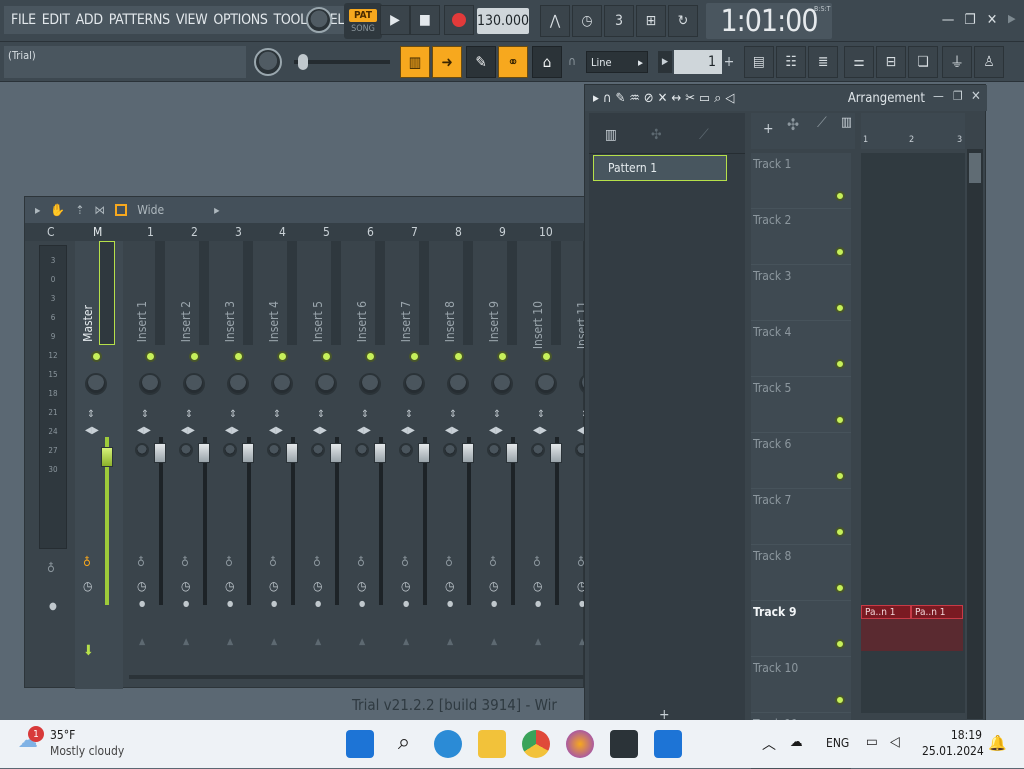  What do you see at coordinates (107, 457) in the screenshot?
I see `master-fader` at bounding box center [107, 457].